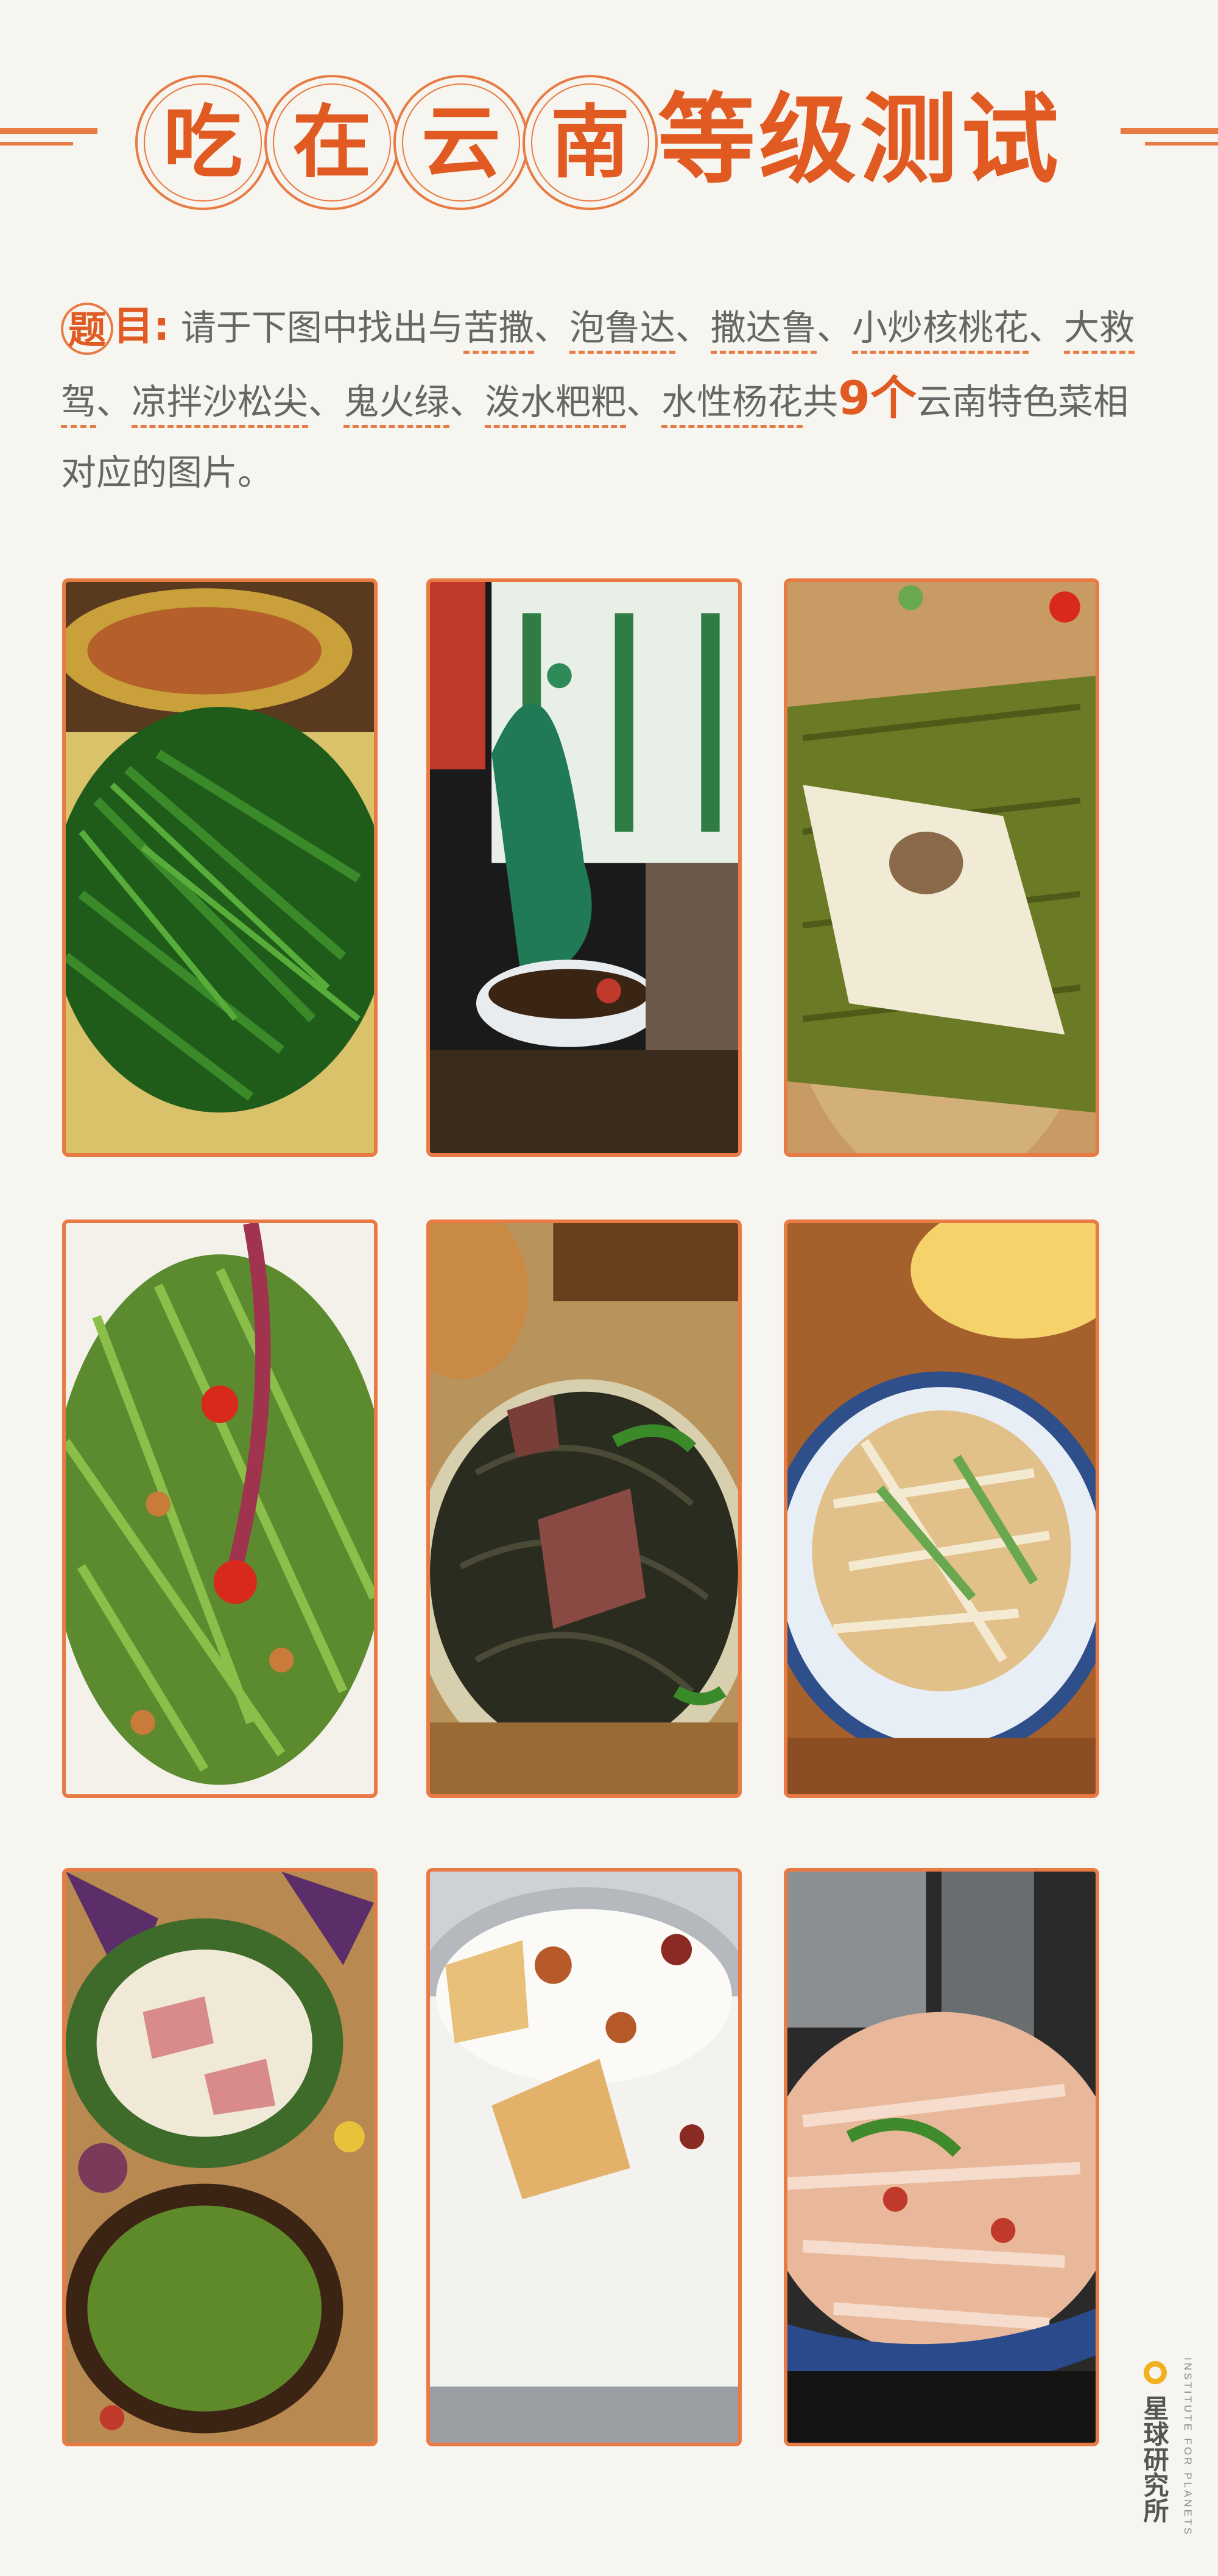 The width and height of the screenshot is (1218, 2576). Describe the element at coordinates (36, 144) in the screenshot. I see `decorative-rule-left-thin` at that location.